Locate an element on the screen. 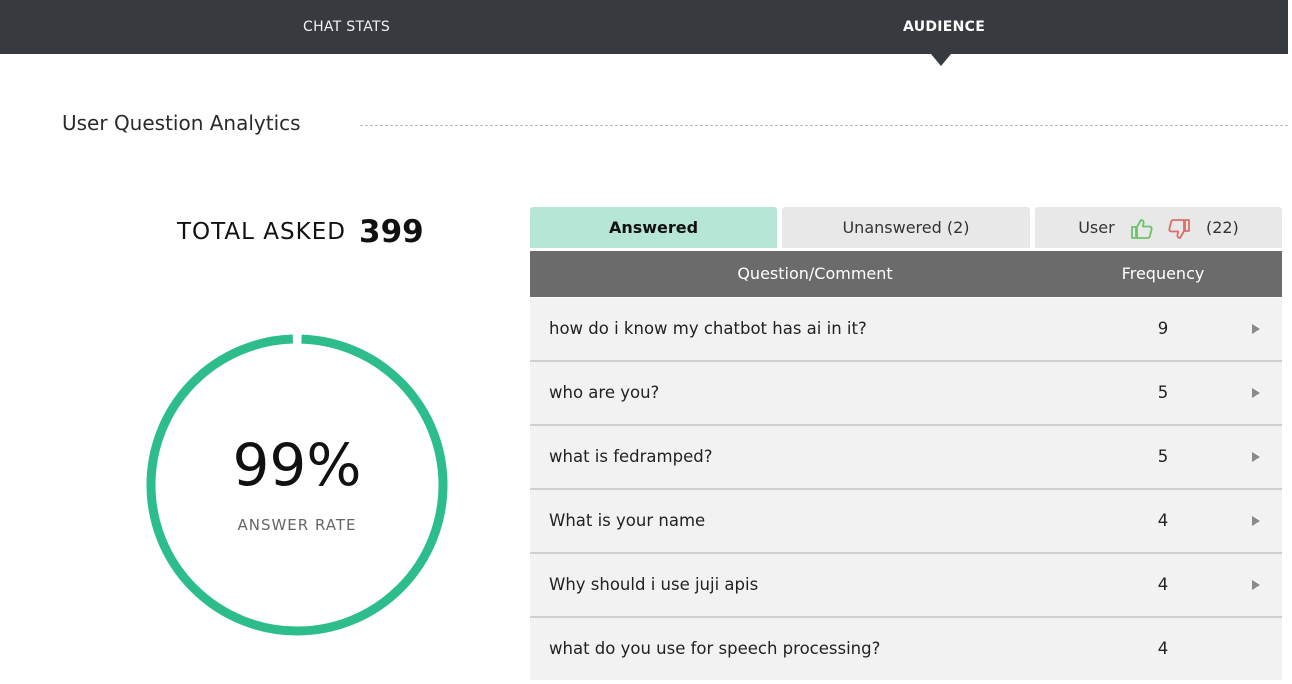  table-row: who are you? 5 is located at coordinates (906, 394).